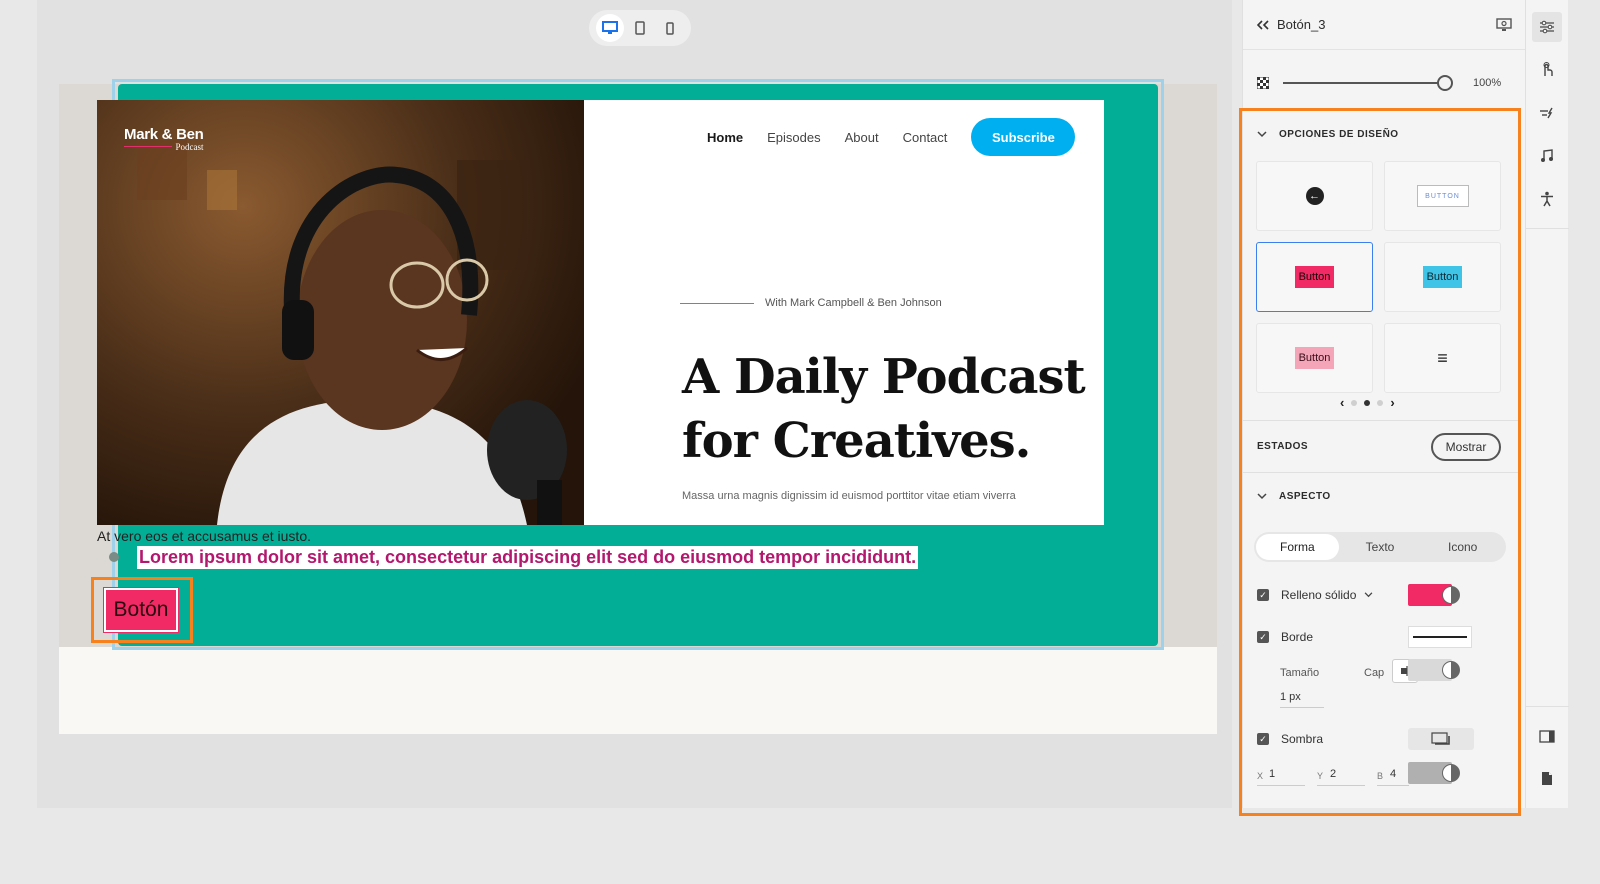 The width and height of the screenshot is (1600, 884). I want to click on page-panel-button, so click(1547, 778).